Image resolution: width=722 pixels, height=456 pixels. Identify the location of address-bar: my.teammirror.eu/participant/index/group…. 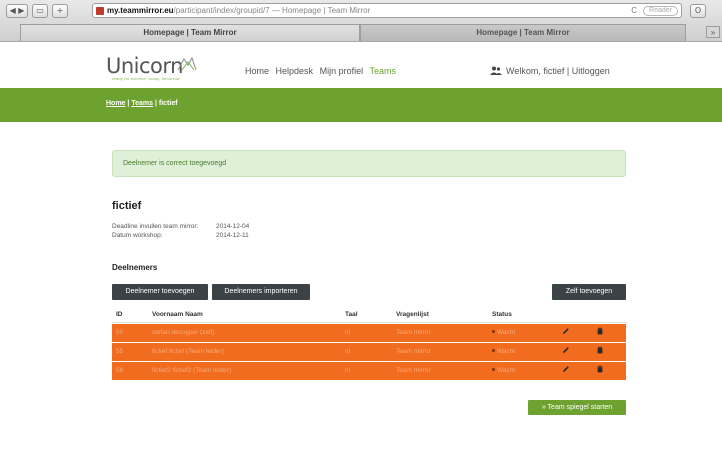
(387, 10).